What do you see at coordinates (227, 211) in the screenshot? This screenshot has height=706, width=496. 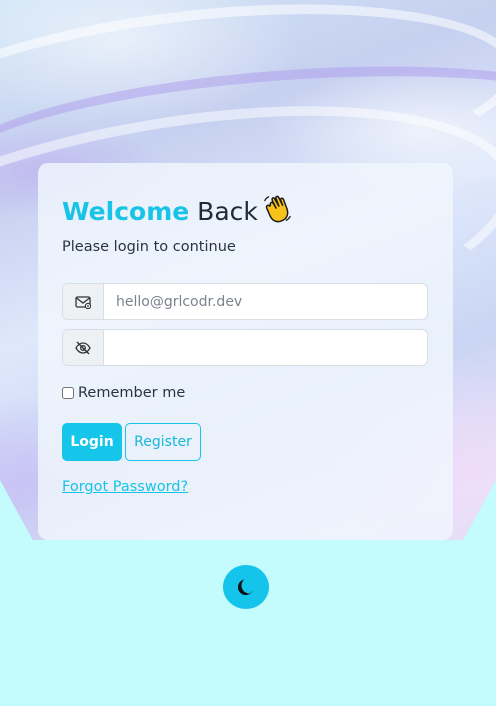 I see `title-rest: Back` at bounding box center [227, 211].